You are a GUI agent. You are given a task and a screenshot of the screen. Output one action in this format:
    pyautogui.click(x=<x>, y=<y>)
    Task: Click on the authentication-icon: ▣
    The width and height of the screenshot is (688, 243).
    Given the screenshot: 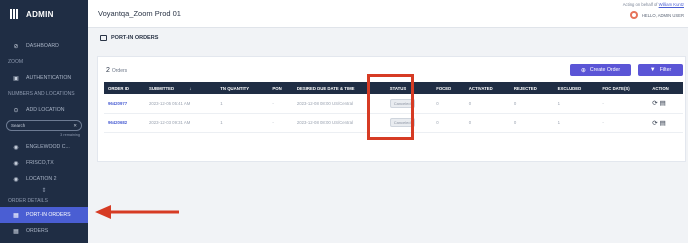 What is the action you would take?
    pyautogui.click(x=16, y=78)
    